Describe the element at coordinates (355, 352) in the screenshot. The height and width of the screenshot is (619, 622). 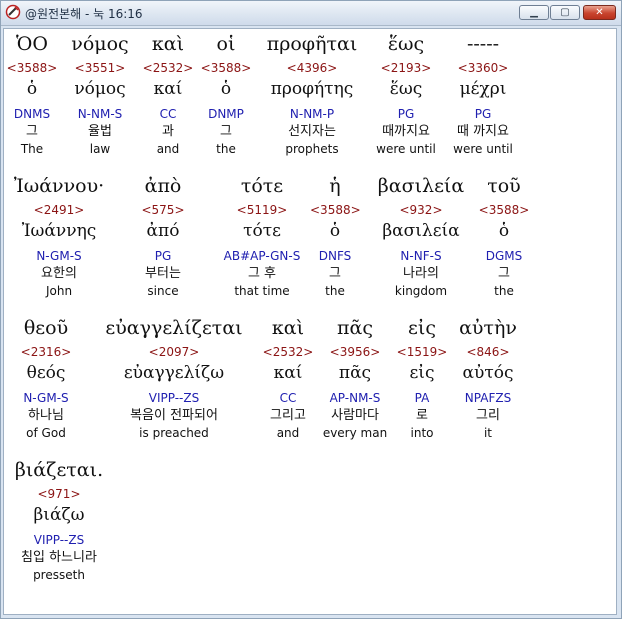
I see `strong-number: <3956>` at that location.